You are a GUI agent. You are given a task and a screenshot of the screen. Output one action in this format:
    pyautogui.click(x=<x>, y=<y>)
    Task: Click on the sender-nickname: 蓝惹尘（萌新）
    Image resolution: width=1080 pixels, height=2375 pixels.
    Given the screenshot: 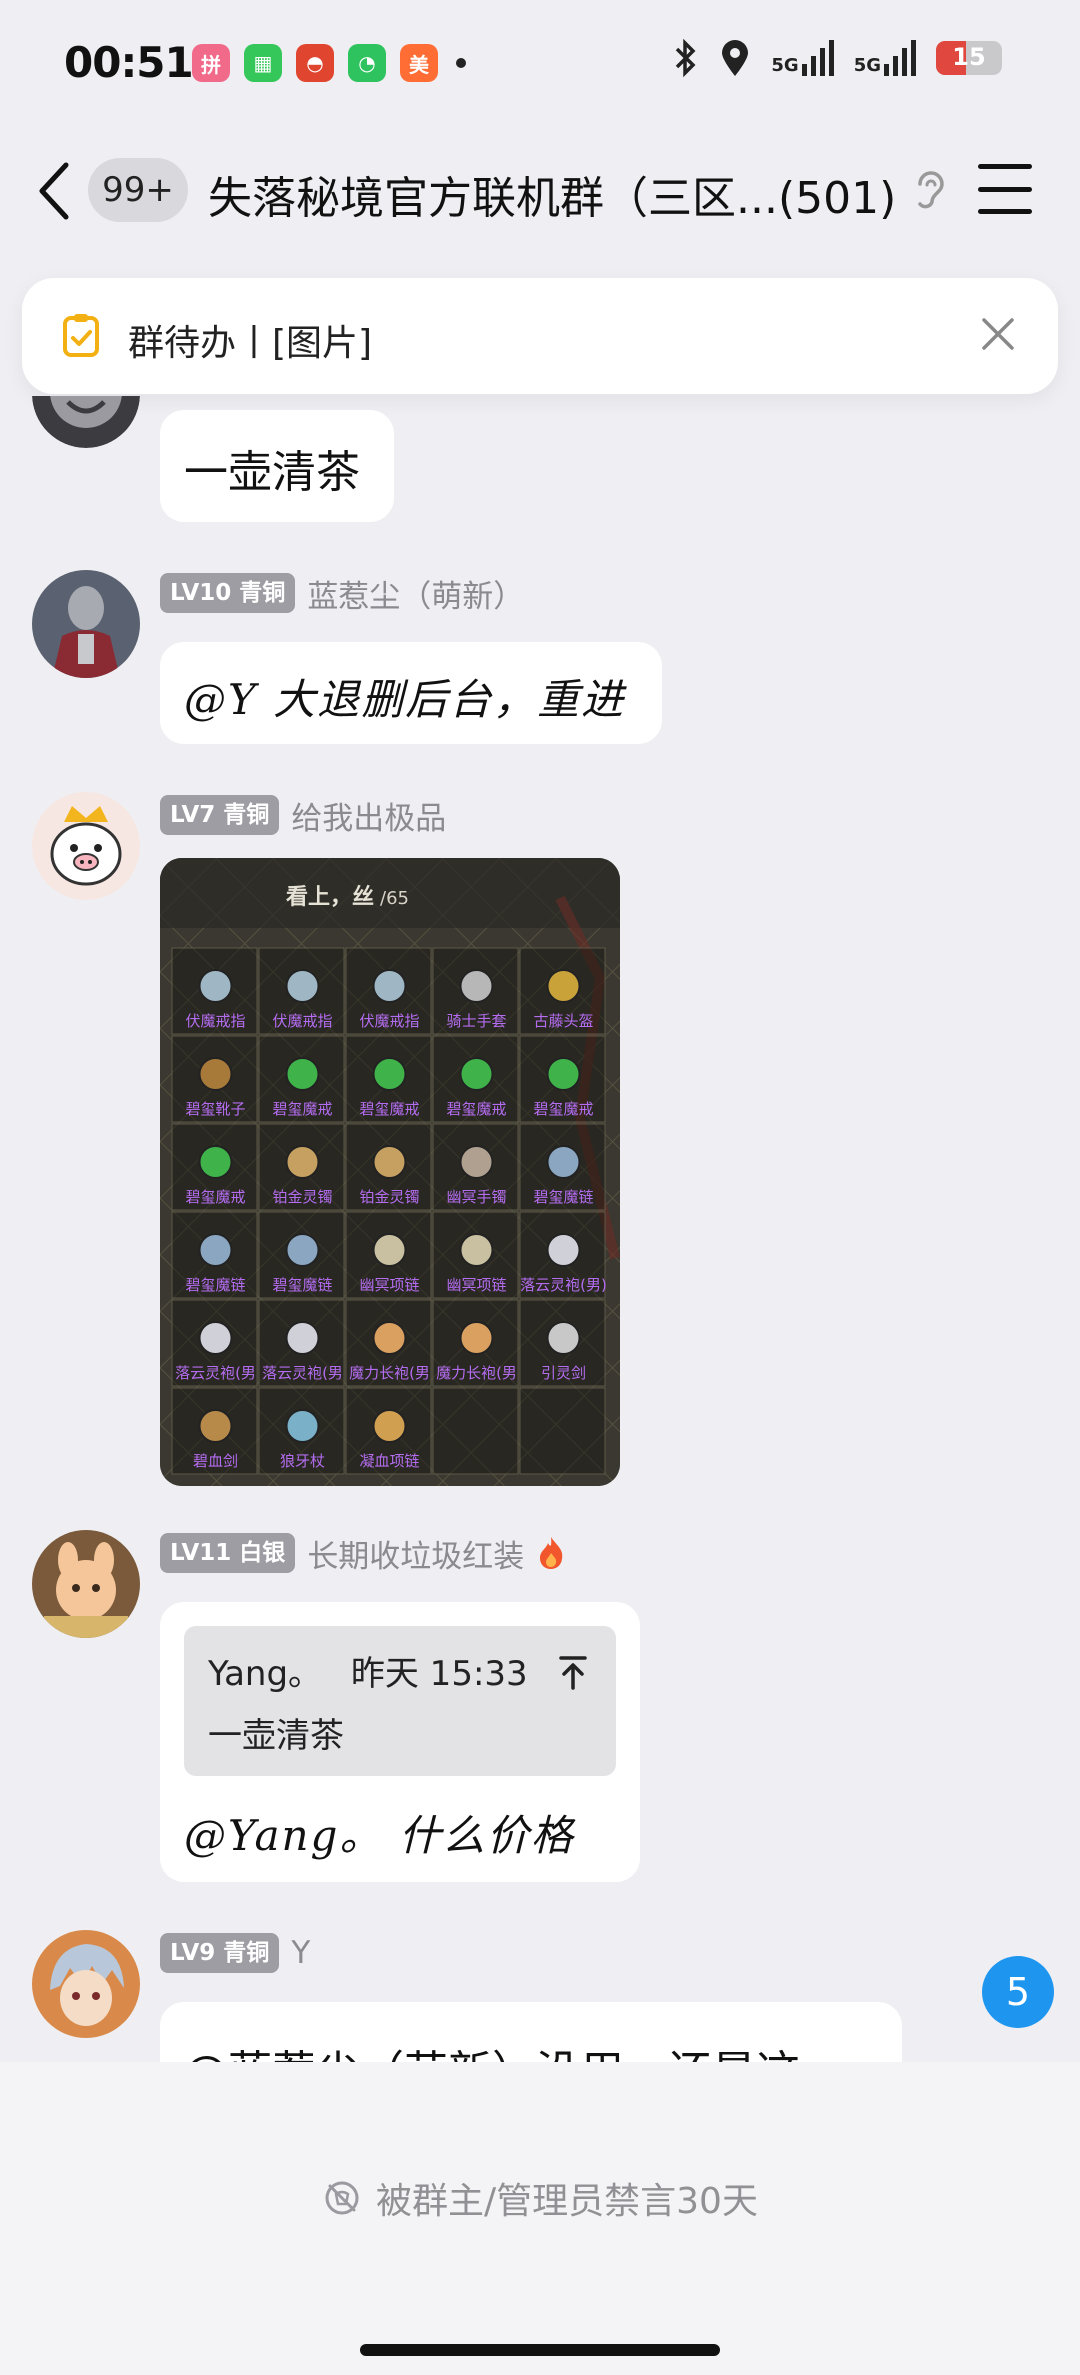 What is the action you would take?
    pyautogui.click(x=415, y=593)
    